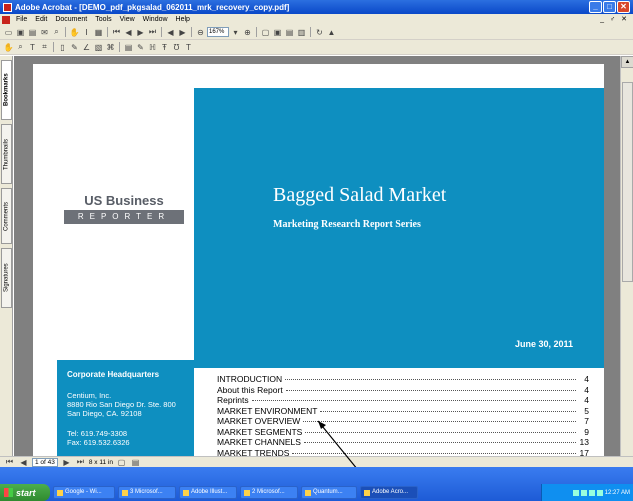 This screenshot has height=501, width=633. Describe the element at coordinates (599, 492) in the screenshot. I see `update-icon` at that location.